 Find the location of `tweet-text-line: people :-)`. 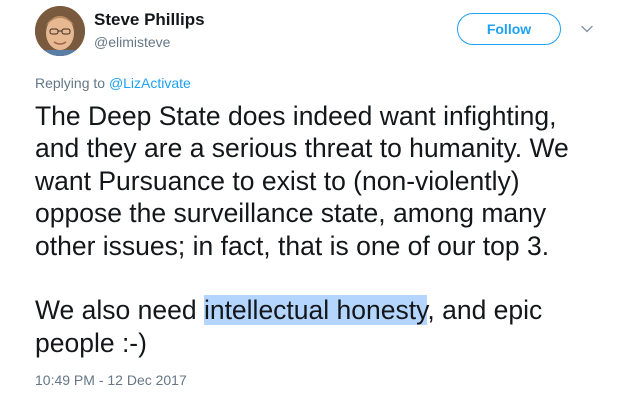

tweet-text-line: people :-) is located at coordinates (91, 342).